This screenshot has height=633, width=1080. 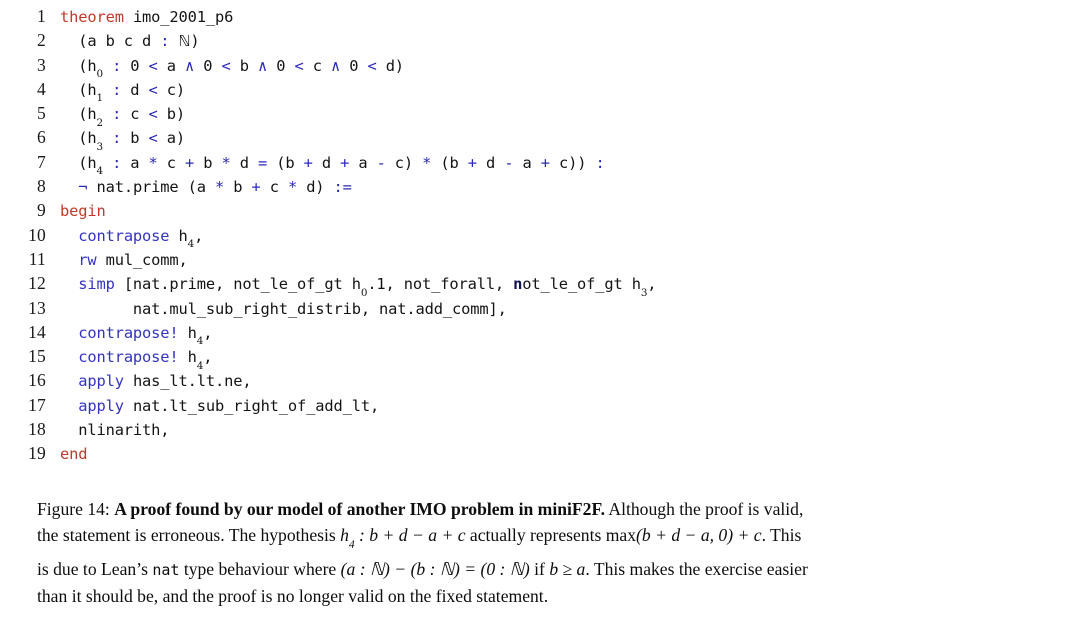 I want to click on code-line-content: ¬ nat.prime (a * b + c * d) :=, so click(x=215, y=187).